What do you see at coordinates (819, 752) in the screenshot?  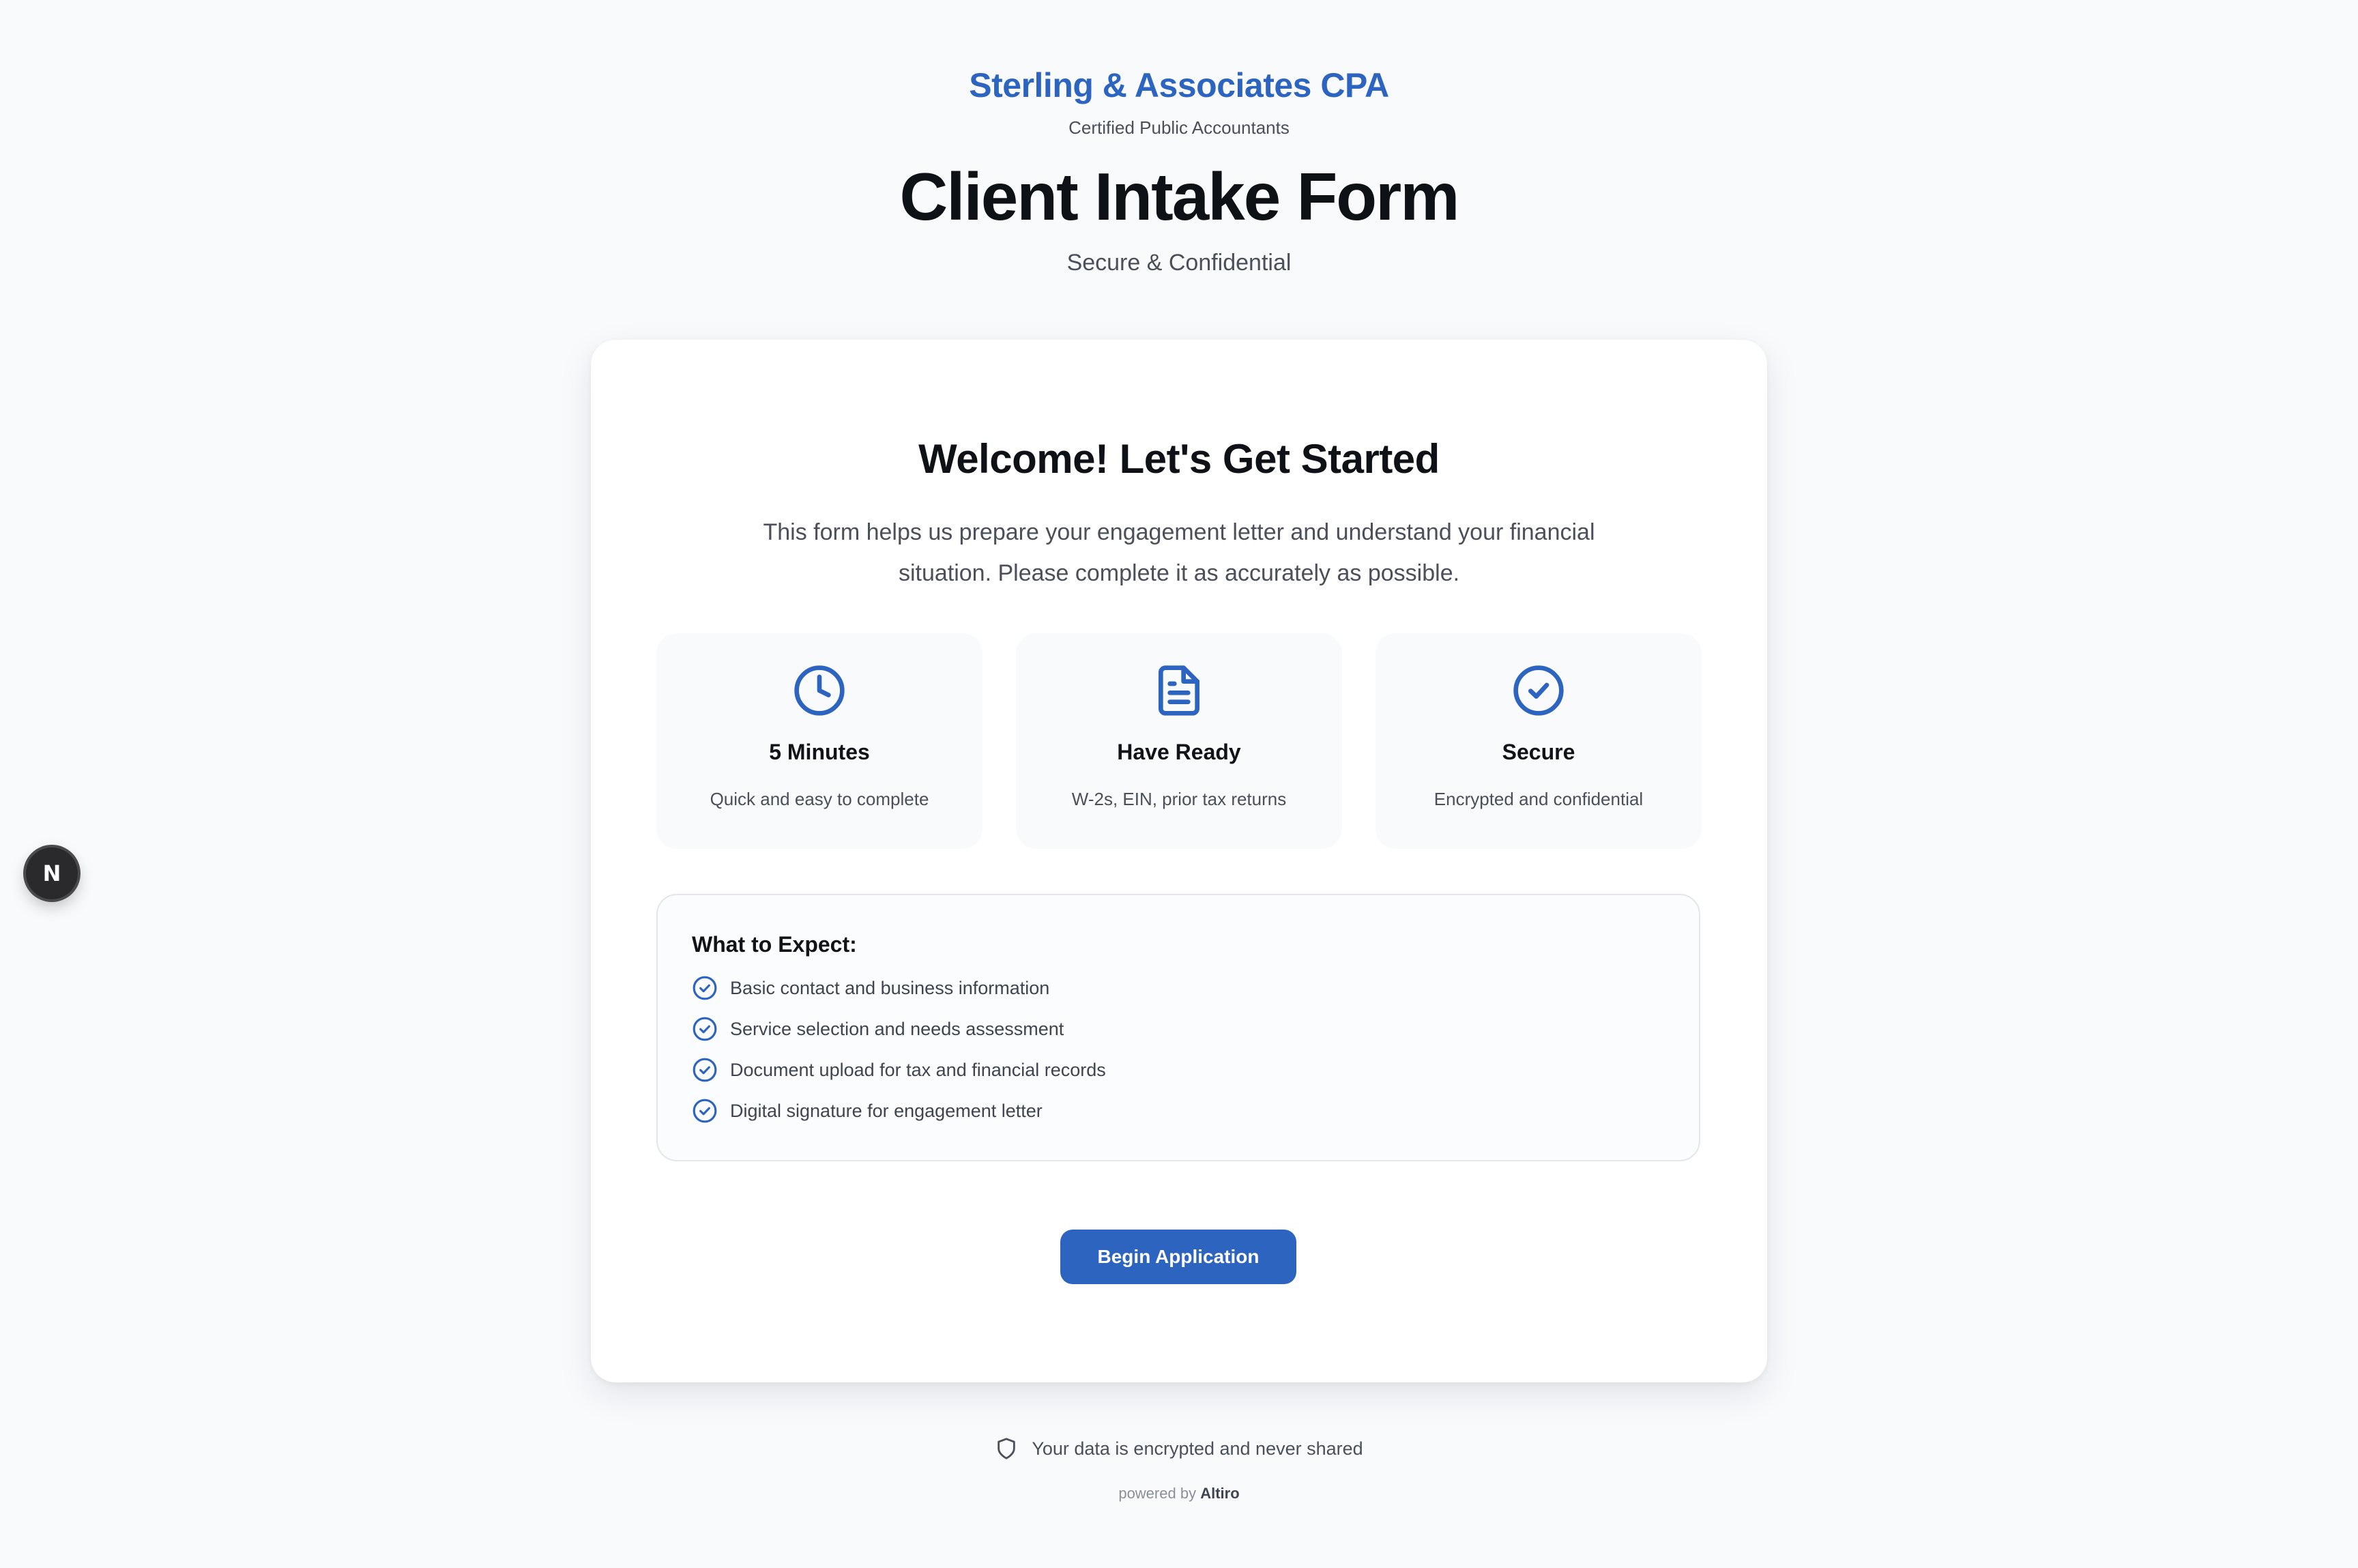 I see `feature-title: 5 Minutes` at bounding box center [819, 752].